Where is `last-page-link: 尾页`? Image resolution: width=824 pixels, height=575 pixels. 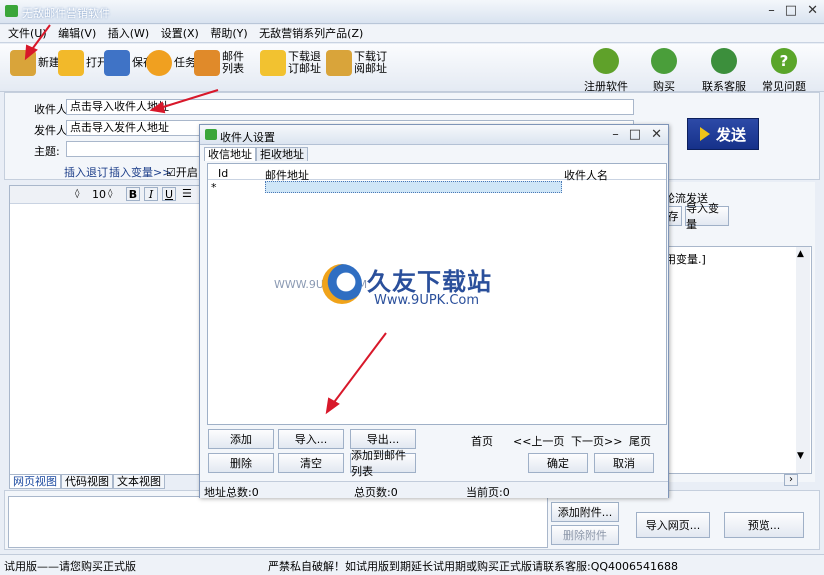 last-page-link: 尾页 is located at coordinates (640, 441).